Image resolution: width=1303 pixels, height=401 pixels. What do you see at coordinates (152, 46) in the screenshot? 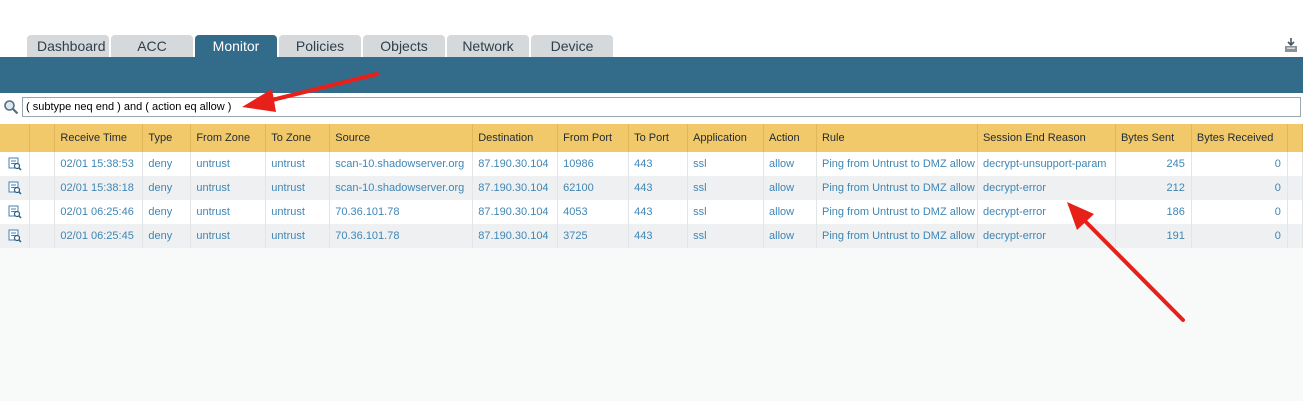
I see `tab-acc: ACC` at bounding box center [152, 46].